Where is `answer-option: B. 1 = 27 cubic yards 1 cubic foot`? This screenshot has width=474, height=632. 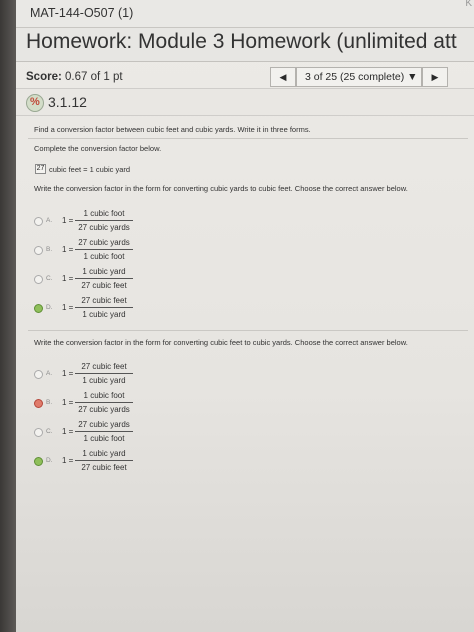
answer-option: B. 1 = 27 cubic yards 1 cubic foot is located at coordinates (89, 250).